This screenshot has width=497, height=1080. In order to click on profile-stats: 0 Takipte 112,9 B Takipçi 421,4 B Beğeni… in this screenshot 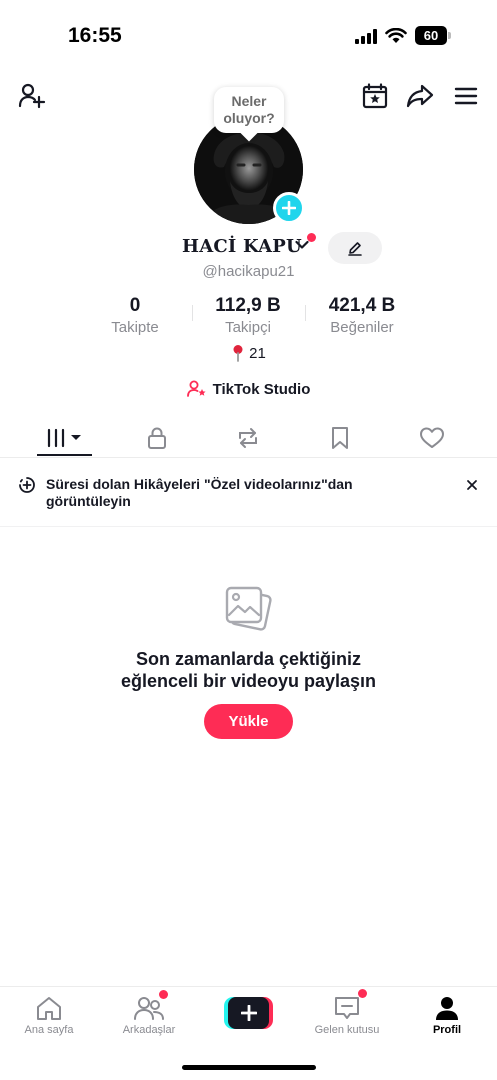, I will do `click(248, 317)`.